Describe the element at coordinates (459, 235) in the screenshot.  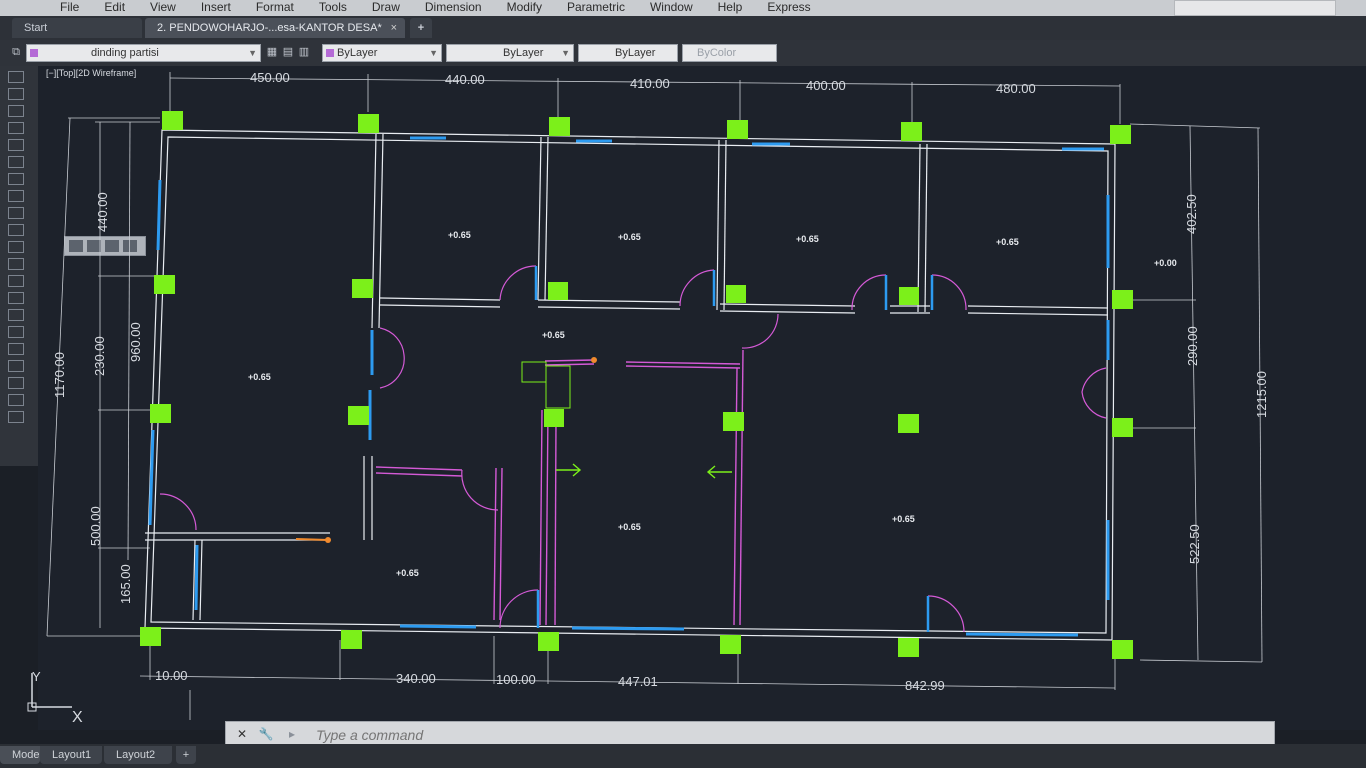
I see `level-room-1: +0.65` at that location.